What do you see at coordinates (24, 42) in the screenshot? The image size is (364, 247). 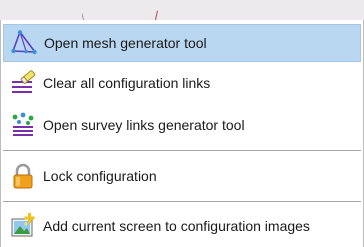 I see `mesh-generator-icon` at bounding box center [24, 42].